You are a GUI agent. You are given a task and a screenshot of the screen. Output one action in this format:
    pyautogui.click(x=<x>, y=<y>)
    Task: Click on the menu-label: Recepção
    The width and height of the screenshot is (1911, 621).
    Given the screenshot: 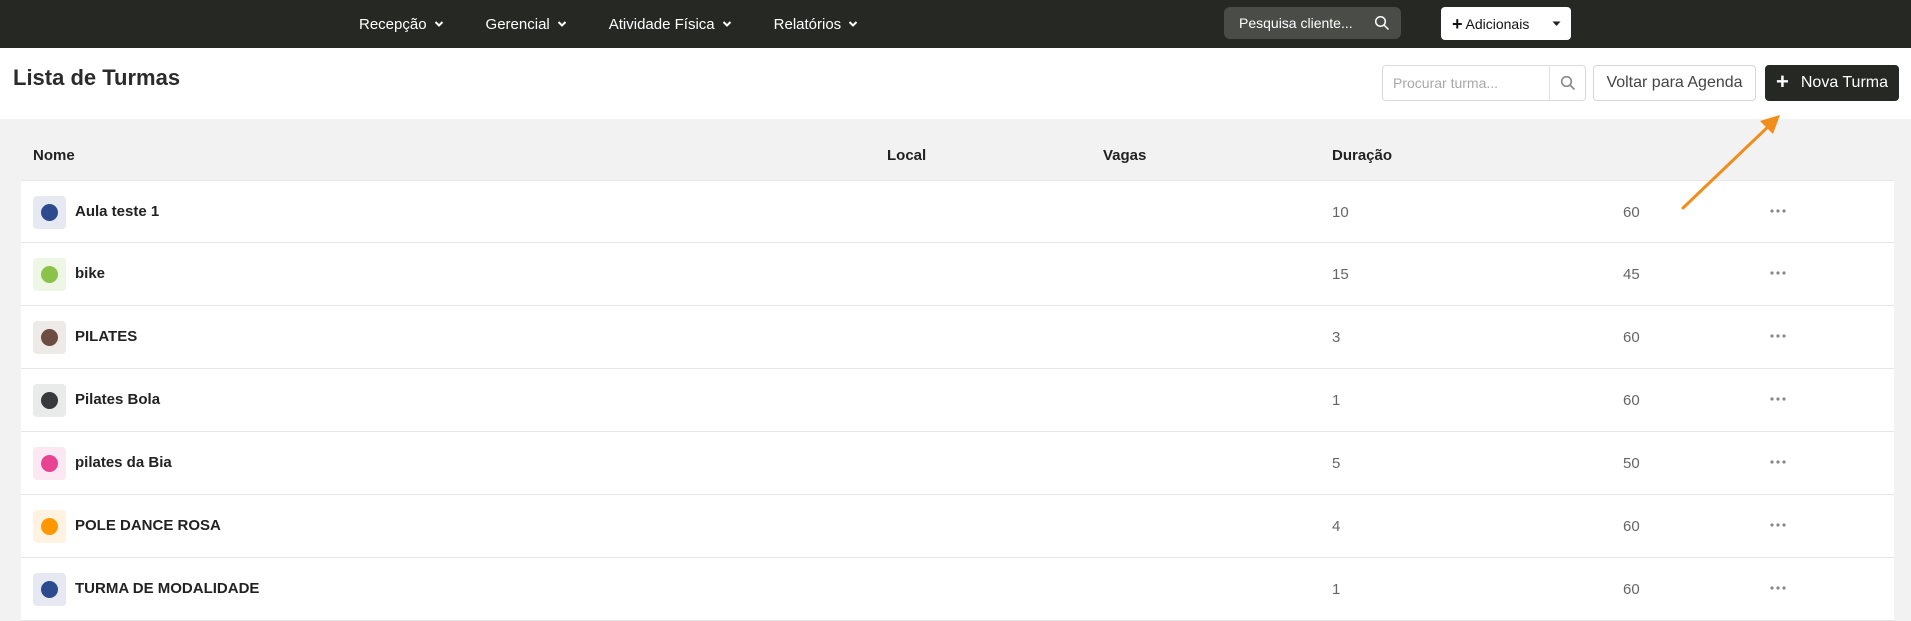 What is the action you would take?
    pyautogui.click(x=393, y=24)
    